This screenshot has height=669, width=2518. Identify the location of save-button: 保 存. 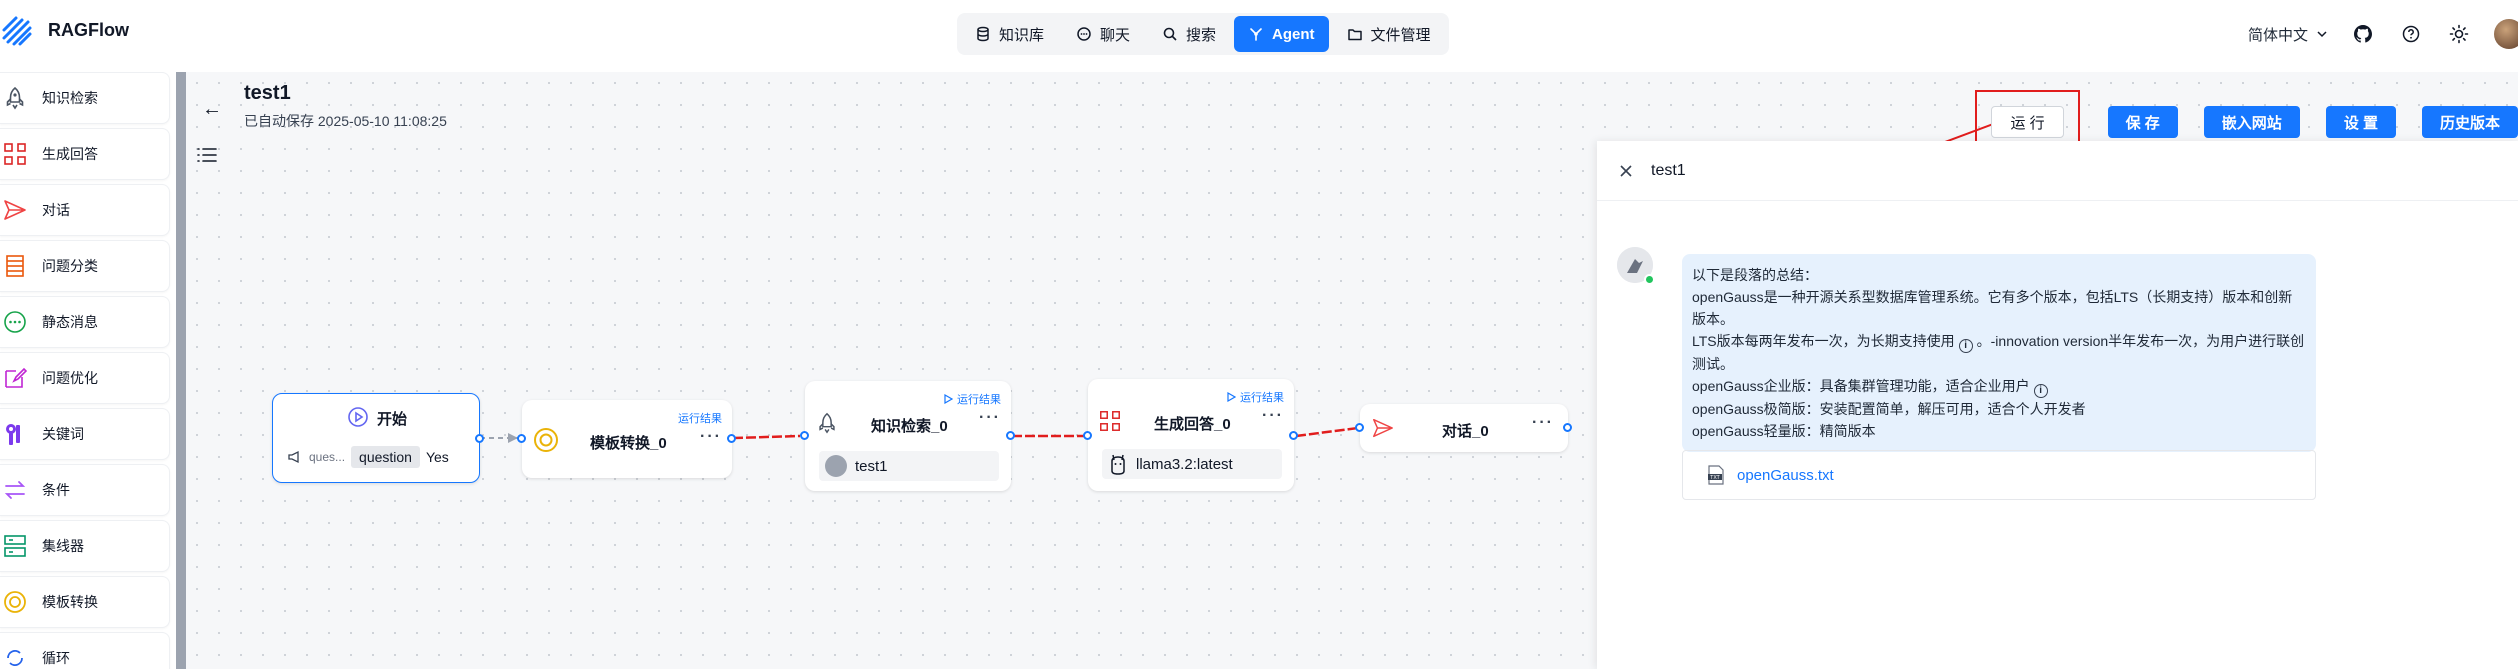
(2142, 122).